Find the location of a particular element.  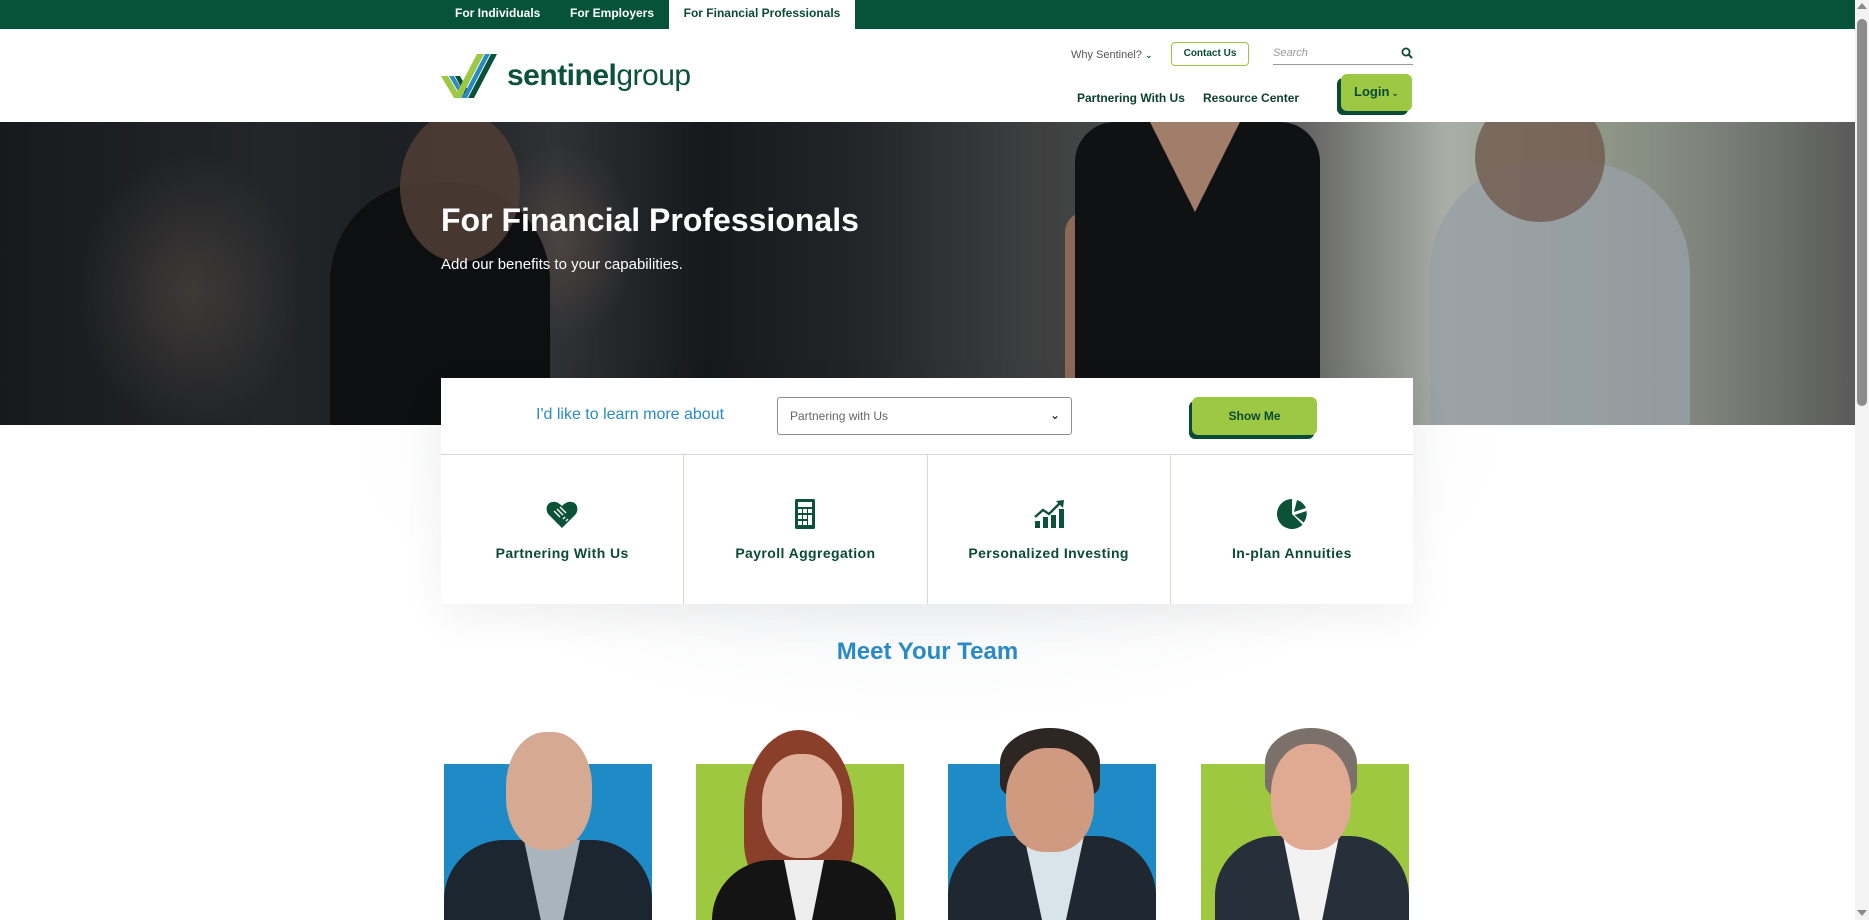

learn-more-label: I'd like to learn more about is located at coordinates (630, 414).